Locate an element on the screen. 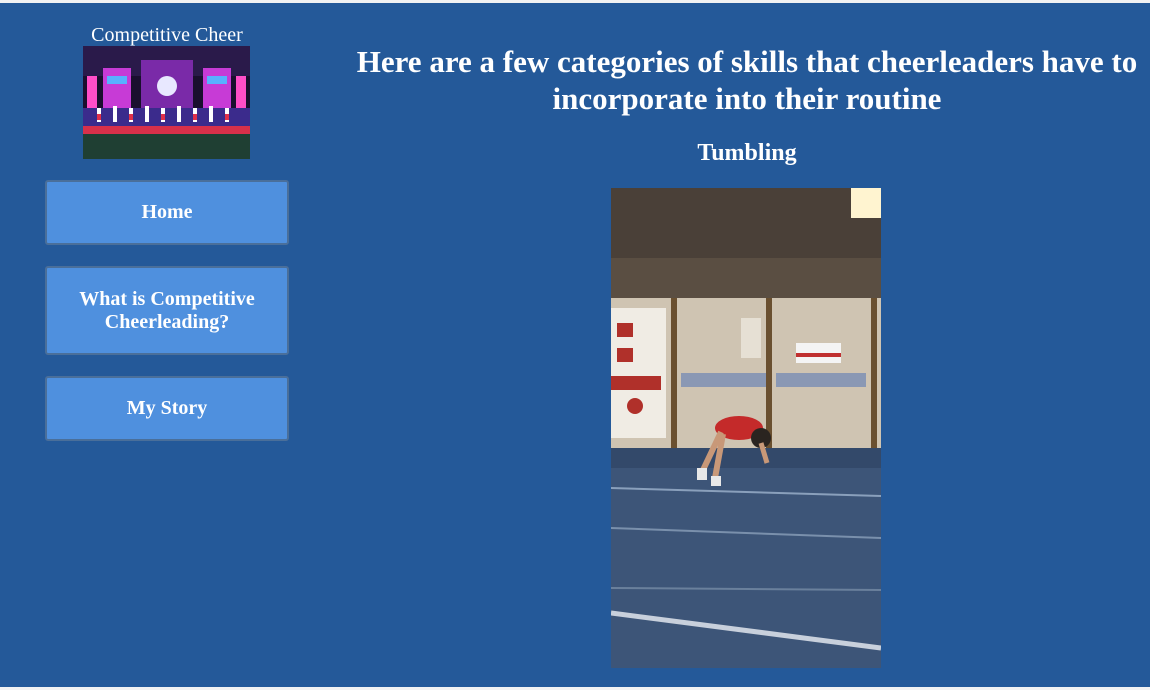 The height and width of the screenshot is (690, 1150). cheer-team-logo-image is located at coordinates (166, 102).